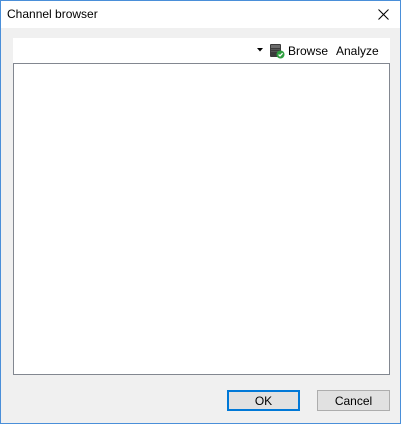 The width and height of the screenshot is (401, 424). I want to click on close-icon, so click(383, 14).